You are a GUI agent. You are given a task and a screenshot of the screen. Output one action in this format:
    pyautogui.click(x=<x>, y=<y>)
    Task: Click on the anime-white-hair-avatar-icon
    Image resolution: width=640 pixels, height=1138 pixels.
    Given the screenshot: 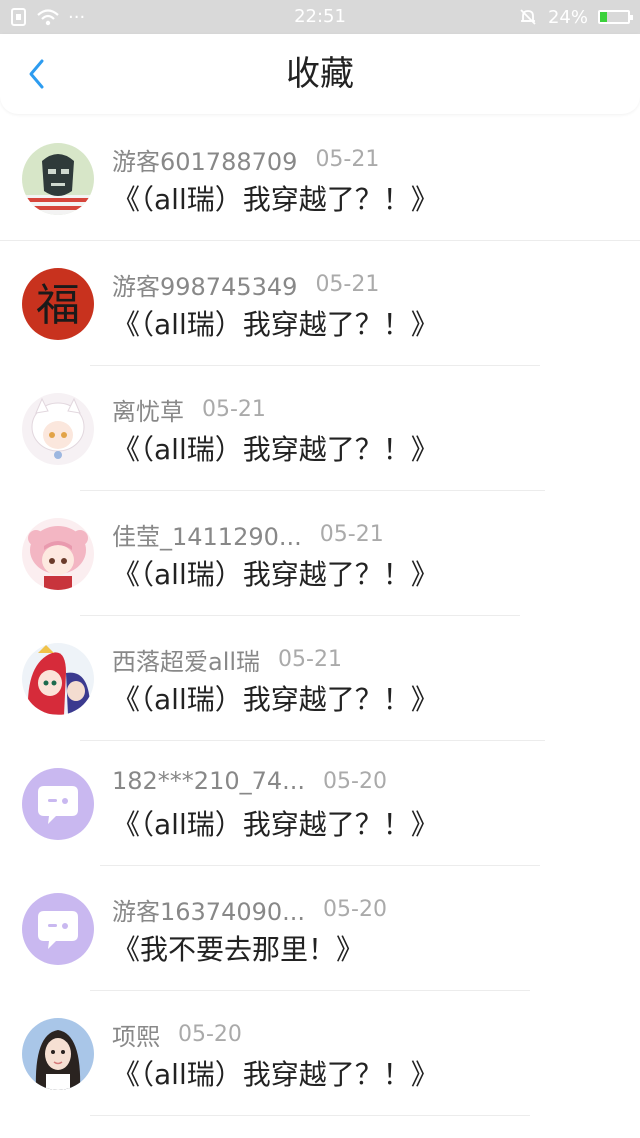 What is the action you would take?
    pyautogui.click(x=58, y=429)
    